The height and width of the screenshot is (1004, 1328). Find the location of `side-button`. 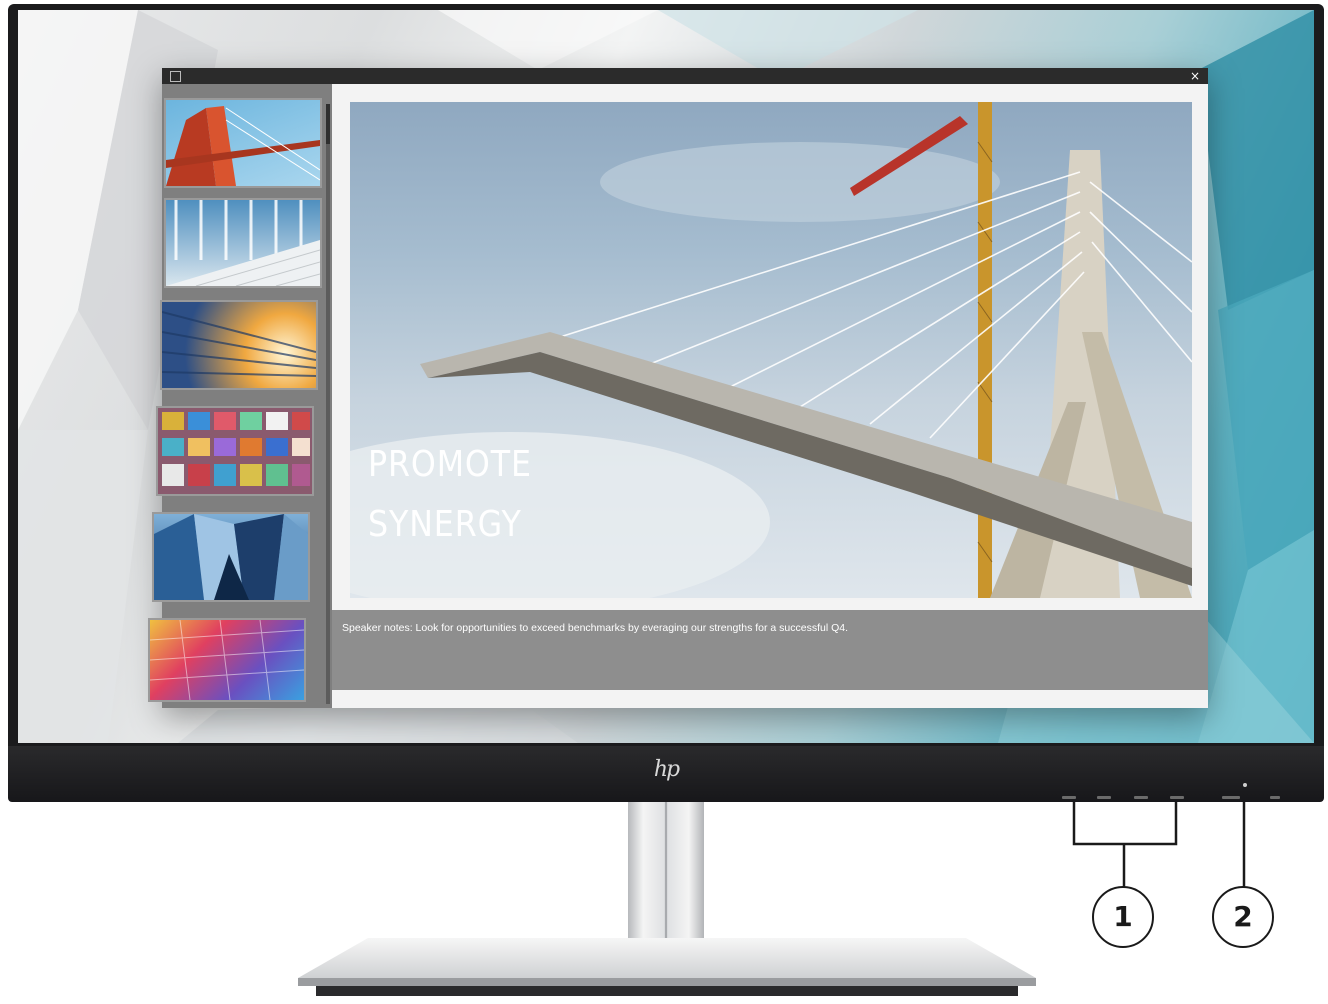

side-button is located at coordinates (1275, 797).